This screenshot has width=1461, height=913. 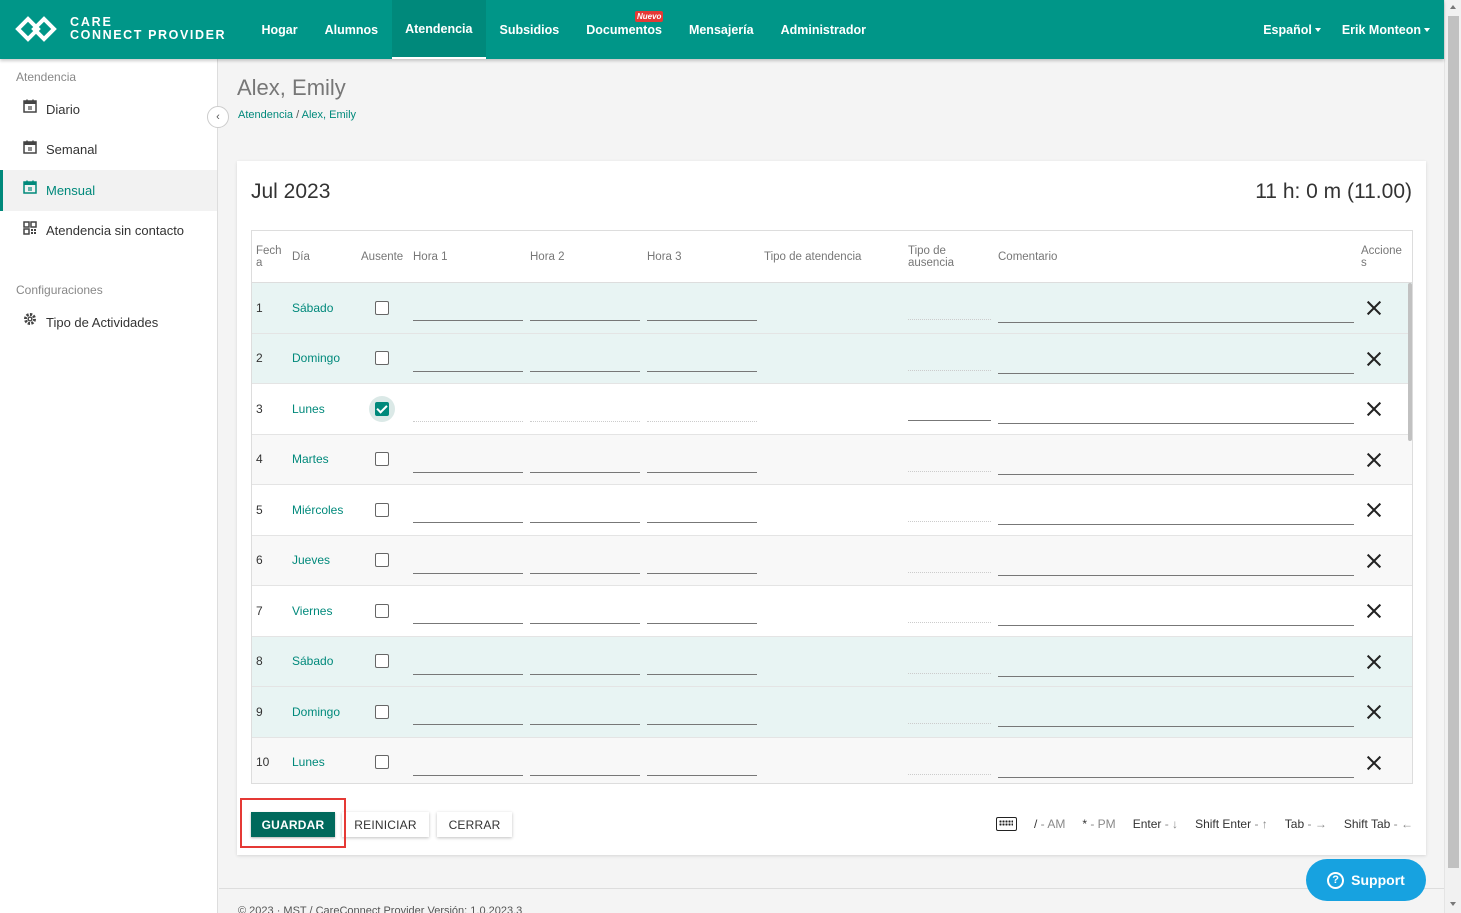 What do you see at coordinates (108, 150) in the screenshot?
I see `sidebar-item-semanal: Semanal` at bounding box center [108, 150].